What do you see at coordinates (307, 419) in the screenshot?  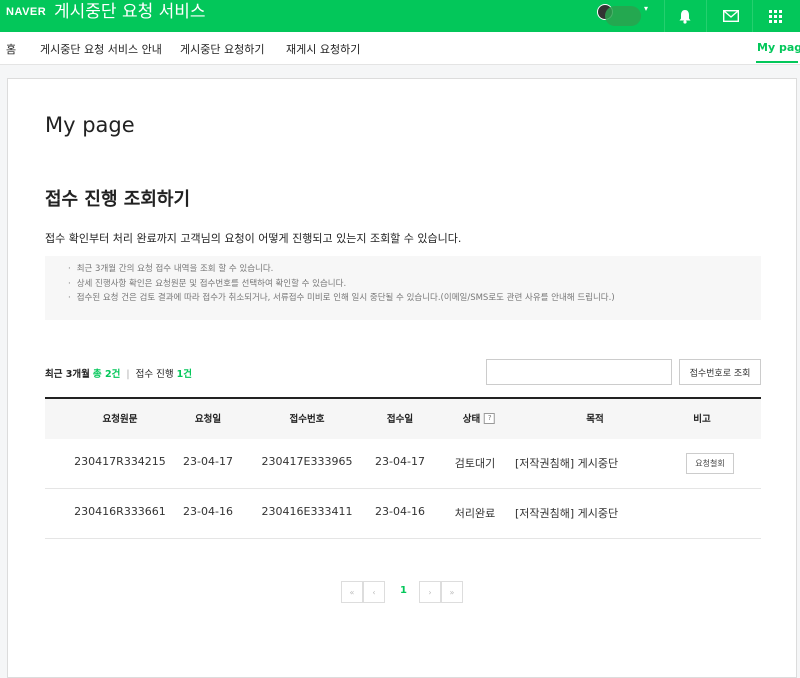 I see `header-receipt-no: 접수번호` at bounding box center [307, 419].